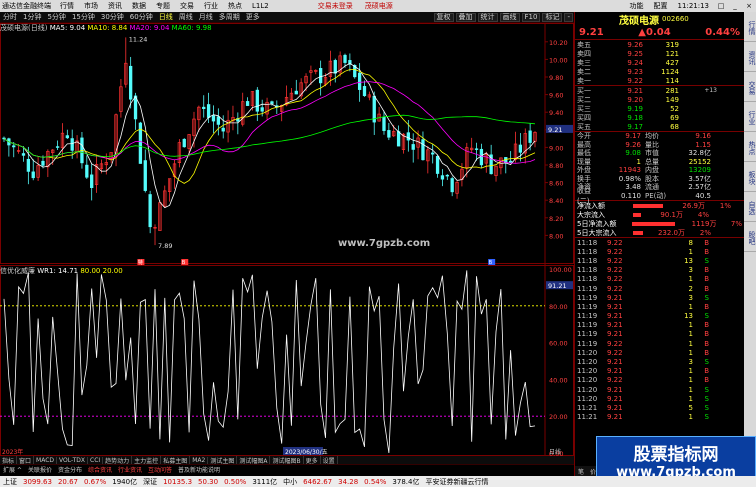 This screenshot has width=756, height=487. What do you see at coordinates (83, 17) in the screenshot?
I see `period-tab-15min: 15分钟` at bounding box center [83, 17].